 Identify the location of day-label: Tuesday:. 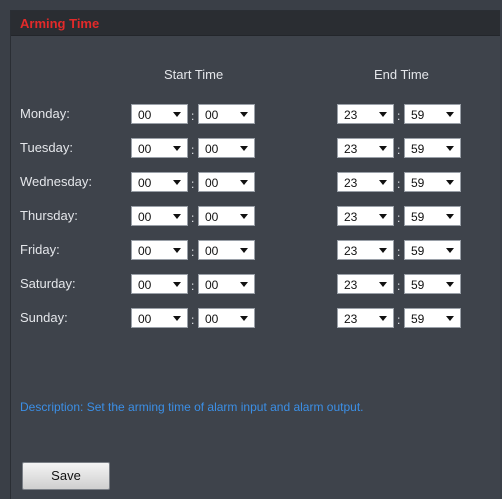
(46, 147).